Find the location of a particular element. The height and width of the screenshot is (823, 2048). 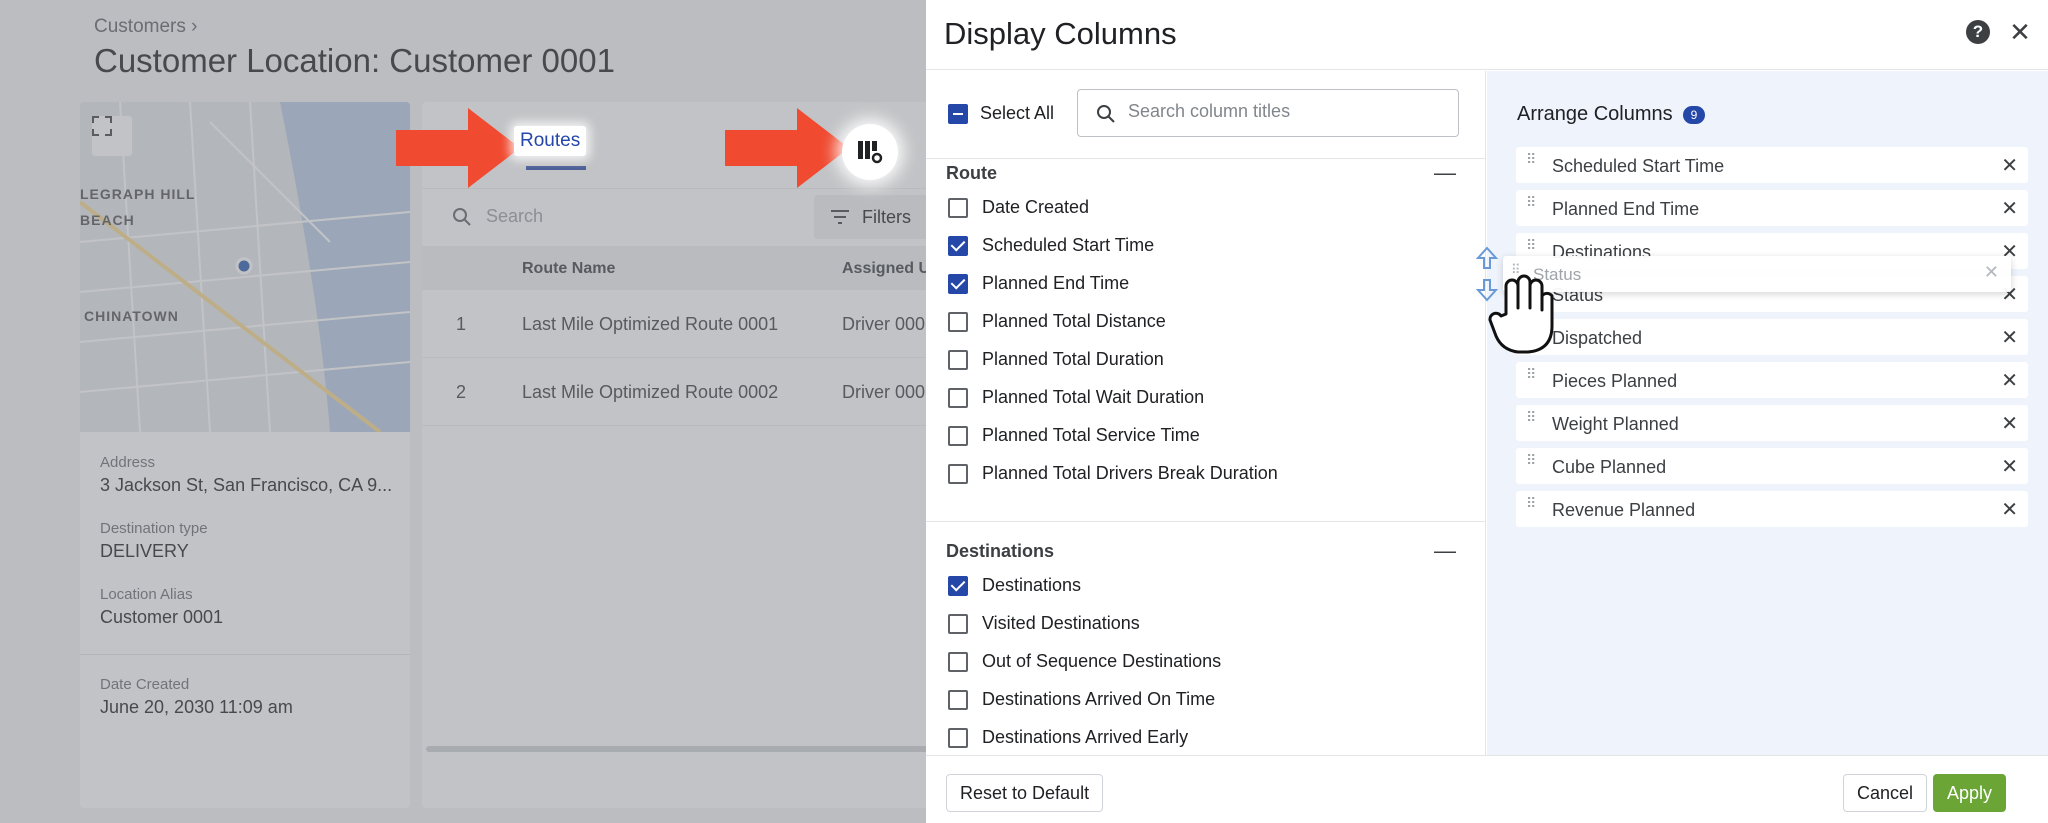

arrange-item: ⠿ Planned End Time ✕ is located at coordinates (1772, 208).